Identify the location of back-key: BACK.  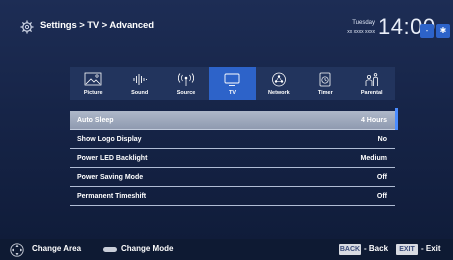
(350, 249).